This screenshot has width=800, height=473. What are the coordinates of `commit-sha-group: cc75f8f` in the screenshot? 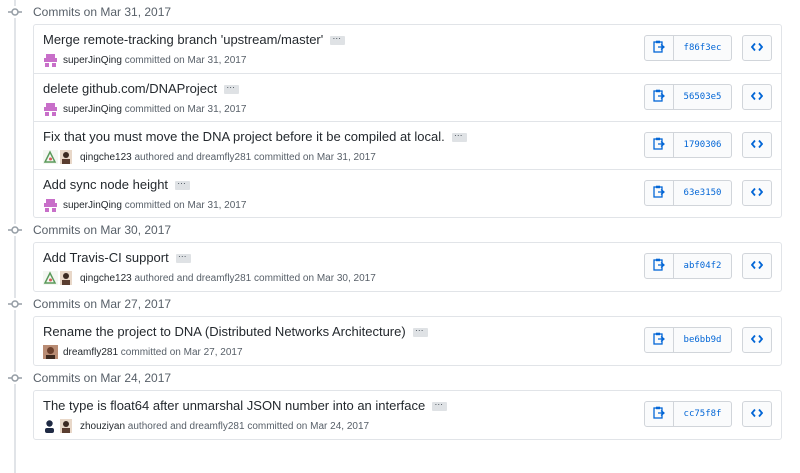 It's located at (688, 414).